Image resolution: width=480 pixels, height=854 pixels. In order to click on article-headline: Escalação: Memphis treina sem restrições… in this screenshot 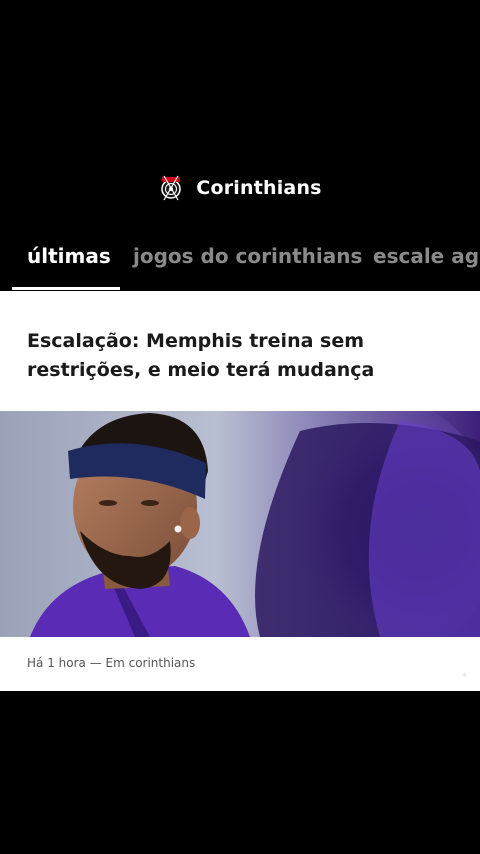, I will do `click(242, 356)`.